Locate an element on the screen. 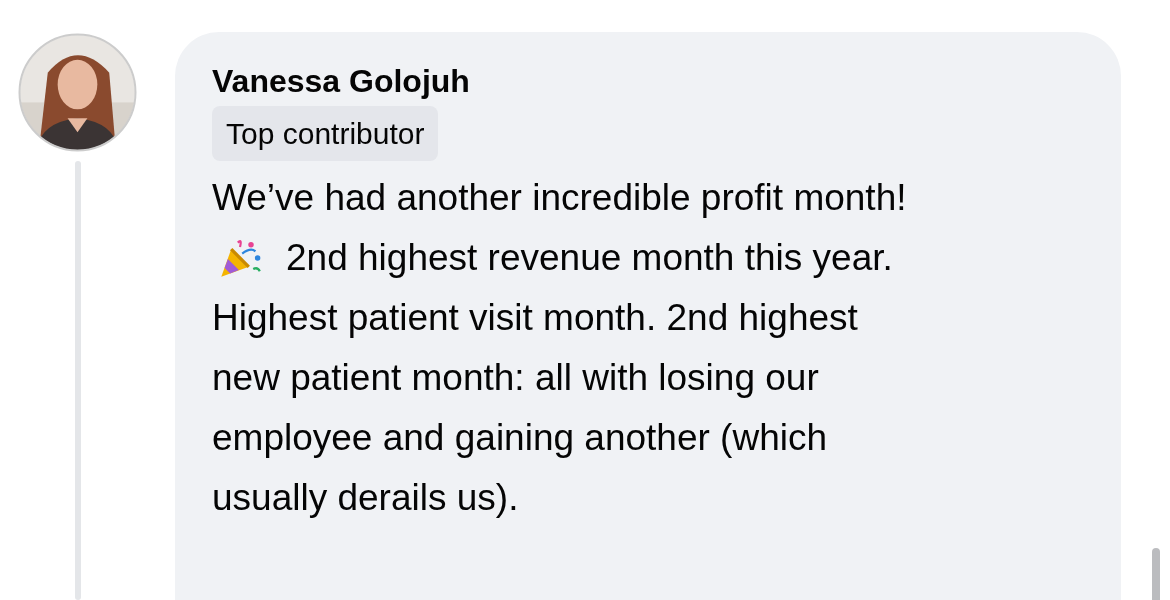 This screenshot has width=1170, height=600. contributor-badge: Top contributor is located at coordinates (325, 133).